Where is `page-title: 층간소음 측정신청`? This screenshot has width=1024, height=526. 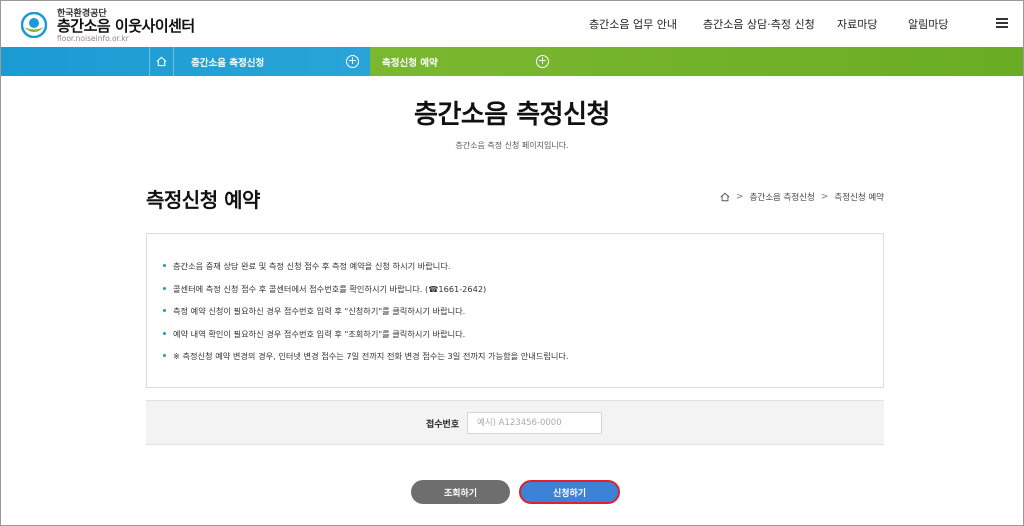 page-title: 층간소음 측정신청 is located at coordinates (512, 115).